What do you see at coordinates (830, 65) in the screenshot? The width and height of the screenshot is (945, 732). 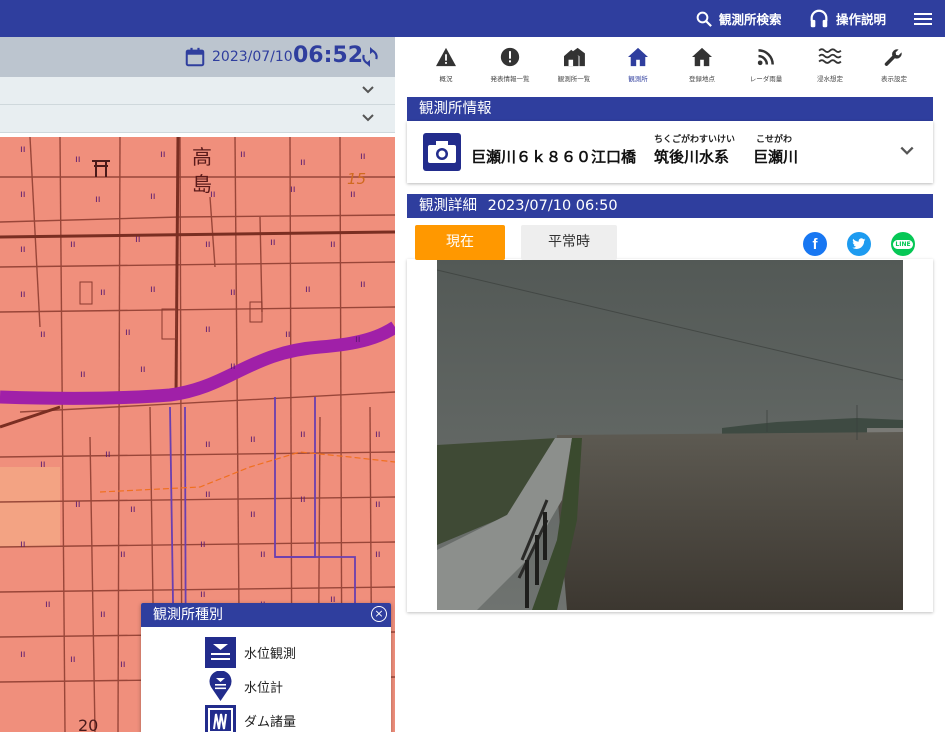 I see `nav-flood-assumption: 浸水想定` at bounding box center [830, 65].